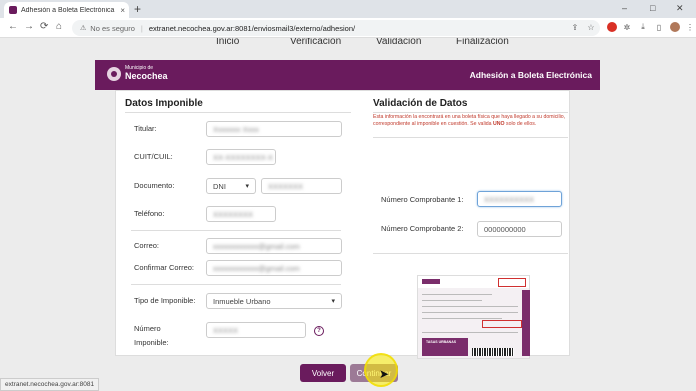  Describe the element at coordinates (165, 300) in the screenshot. I see `tipo-imponible-label: Tipo de Imponible:` at that location.